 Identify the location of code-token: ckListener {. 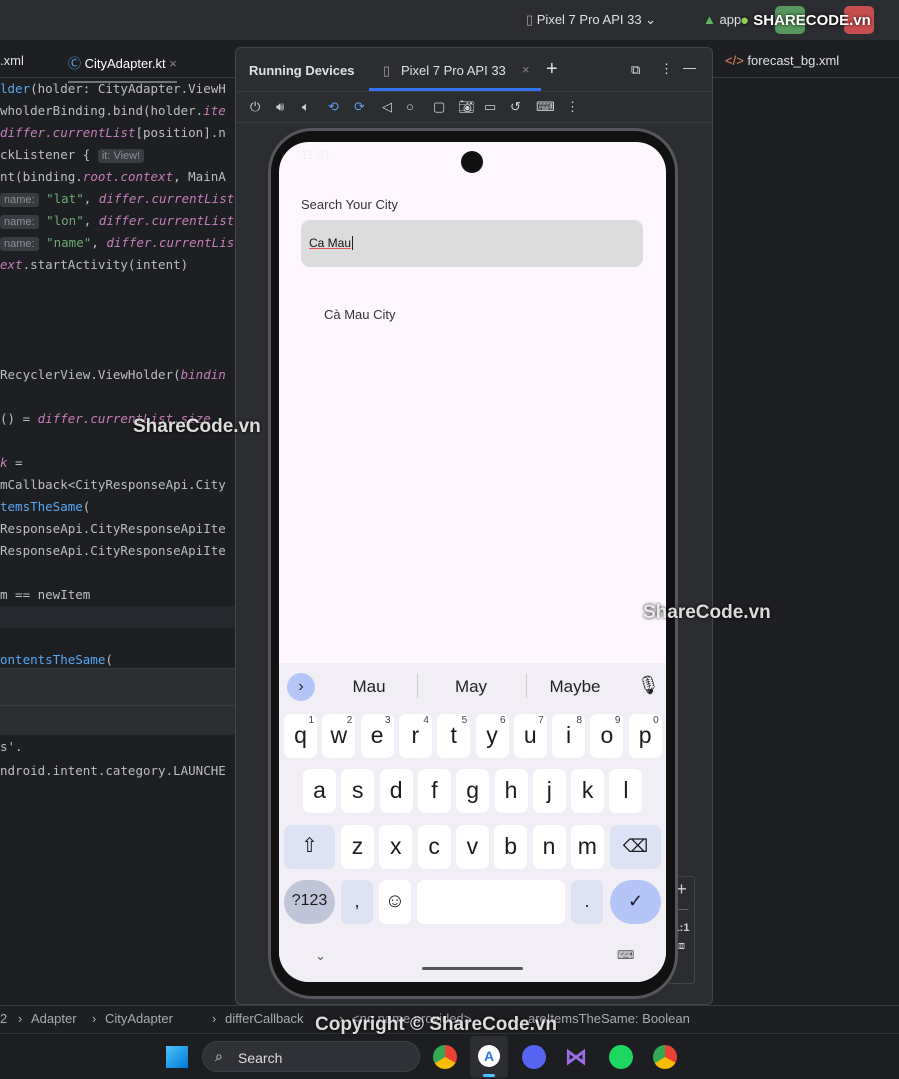
(49, 154).